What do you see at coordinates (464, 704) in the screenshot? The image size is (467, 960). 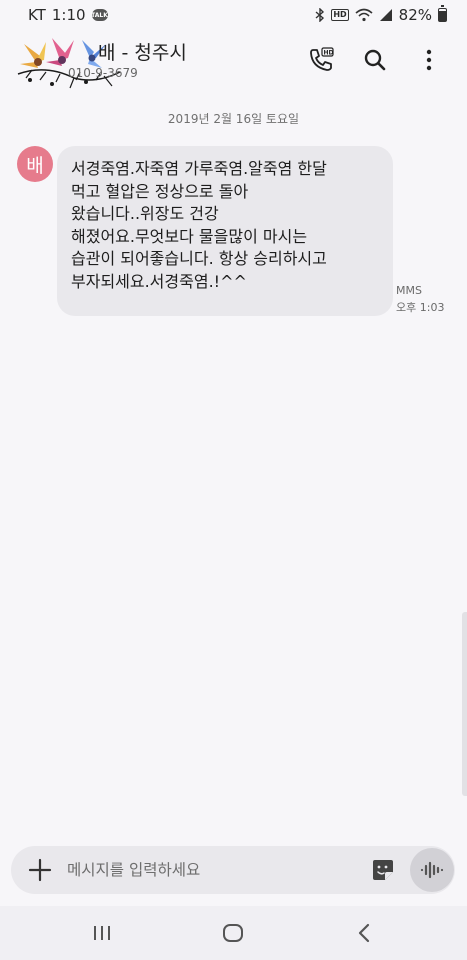 I see `scroll-handle` at bounding box center [464, 704].